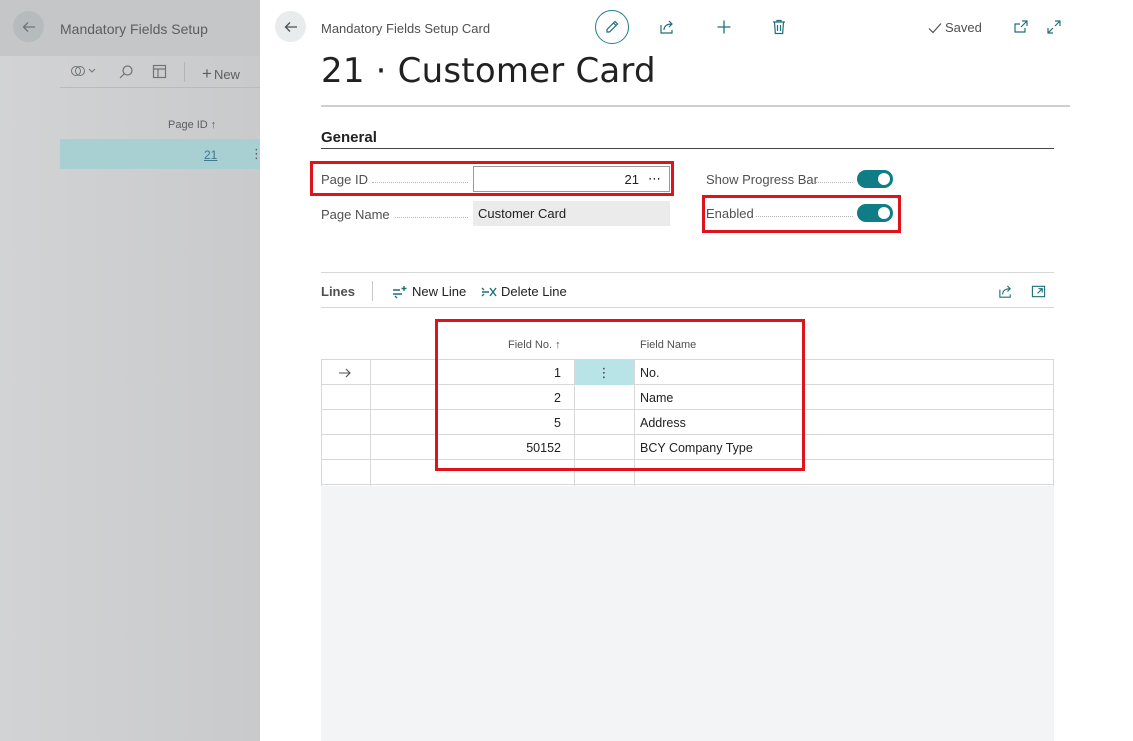 This screenshot has height=741, width=1133. What do you see at coordinates (571, 213) in the screenshot?
I see `page-name-field: Customer Card` at bounding box center [571, 213].